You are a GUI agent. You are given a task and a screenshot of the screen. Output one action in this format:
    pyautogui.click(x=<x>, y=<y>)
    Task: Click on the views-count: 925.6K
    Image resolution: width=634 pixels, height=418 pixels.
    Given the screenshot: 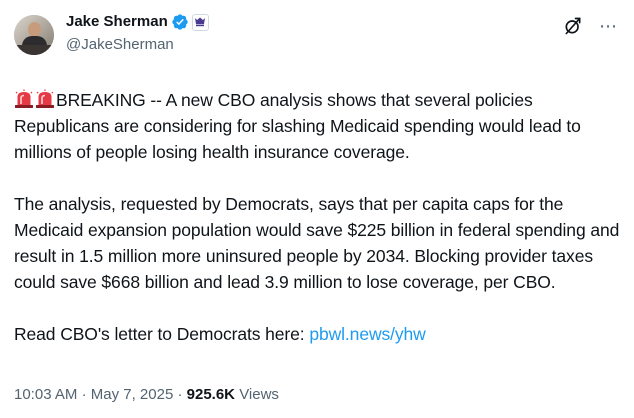 What is the action you would take?
    pyautogui.click(x=211, y=394)
    